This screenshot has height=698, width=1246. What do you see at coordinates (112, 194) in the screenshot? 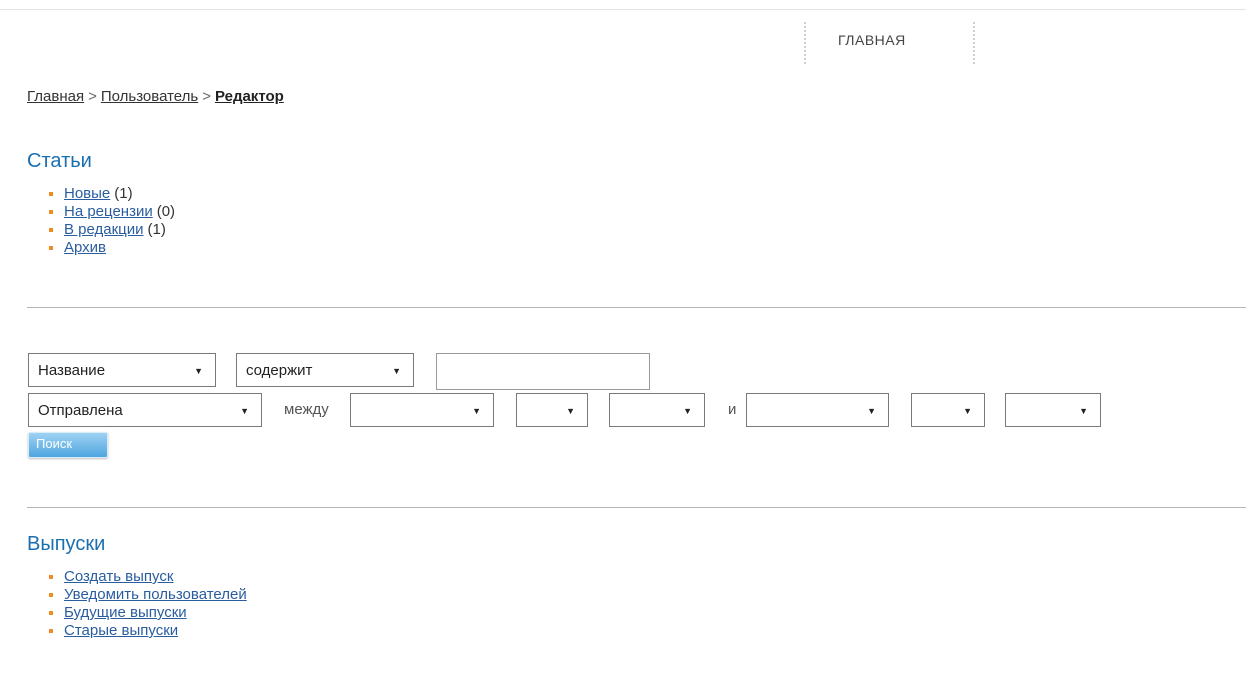
I see `list-item: Новые (1)` at bounding box center [112, 194].